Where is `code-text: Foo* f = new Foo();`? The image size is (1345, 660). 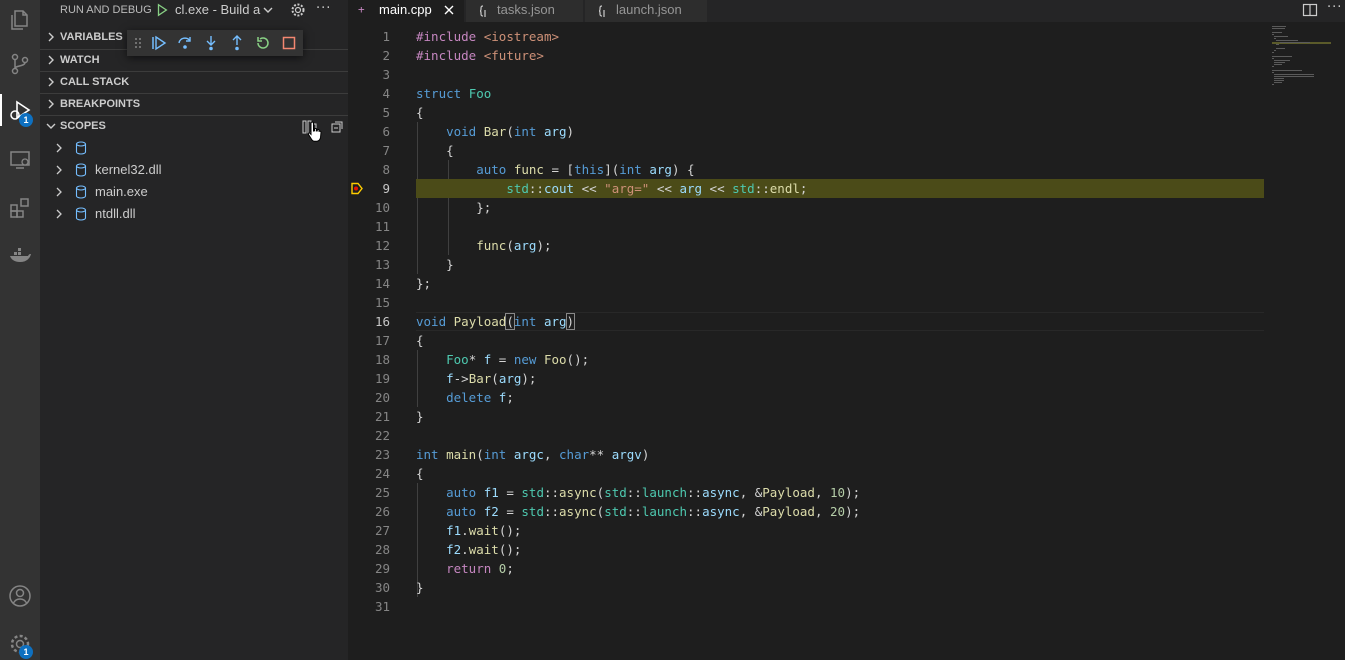
code-text: Foo* f = new Foo(); is located at coordinates (518, 359).